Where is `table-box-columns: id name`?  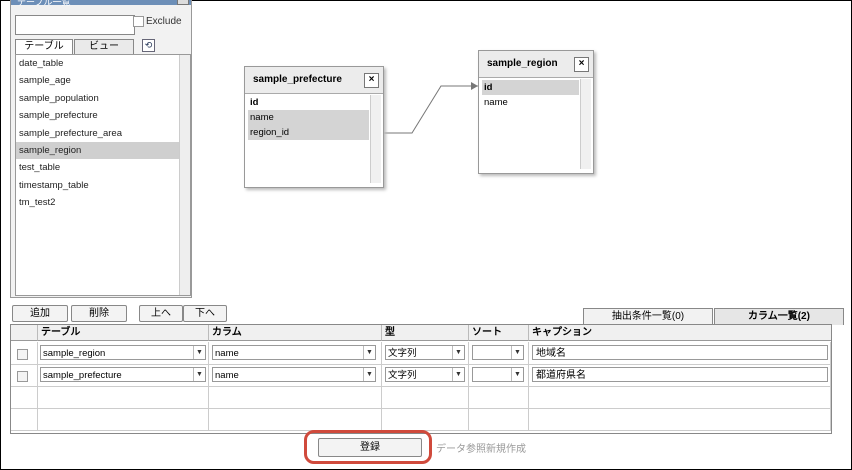
table-box-columns: id name is located at coordinates (530, 124).